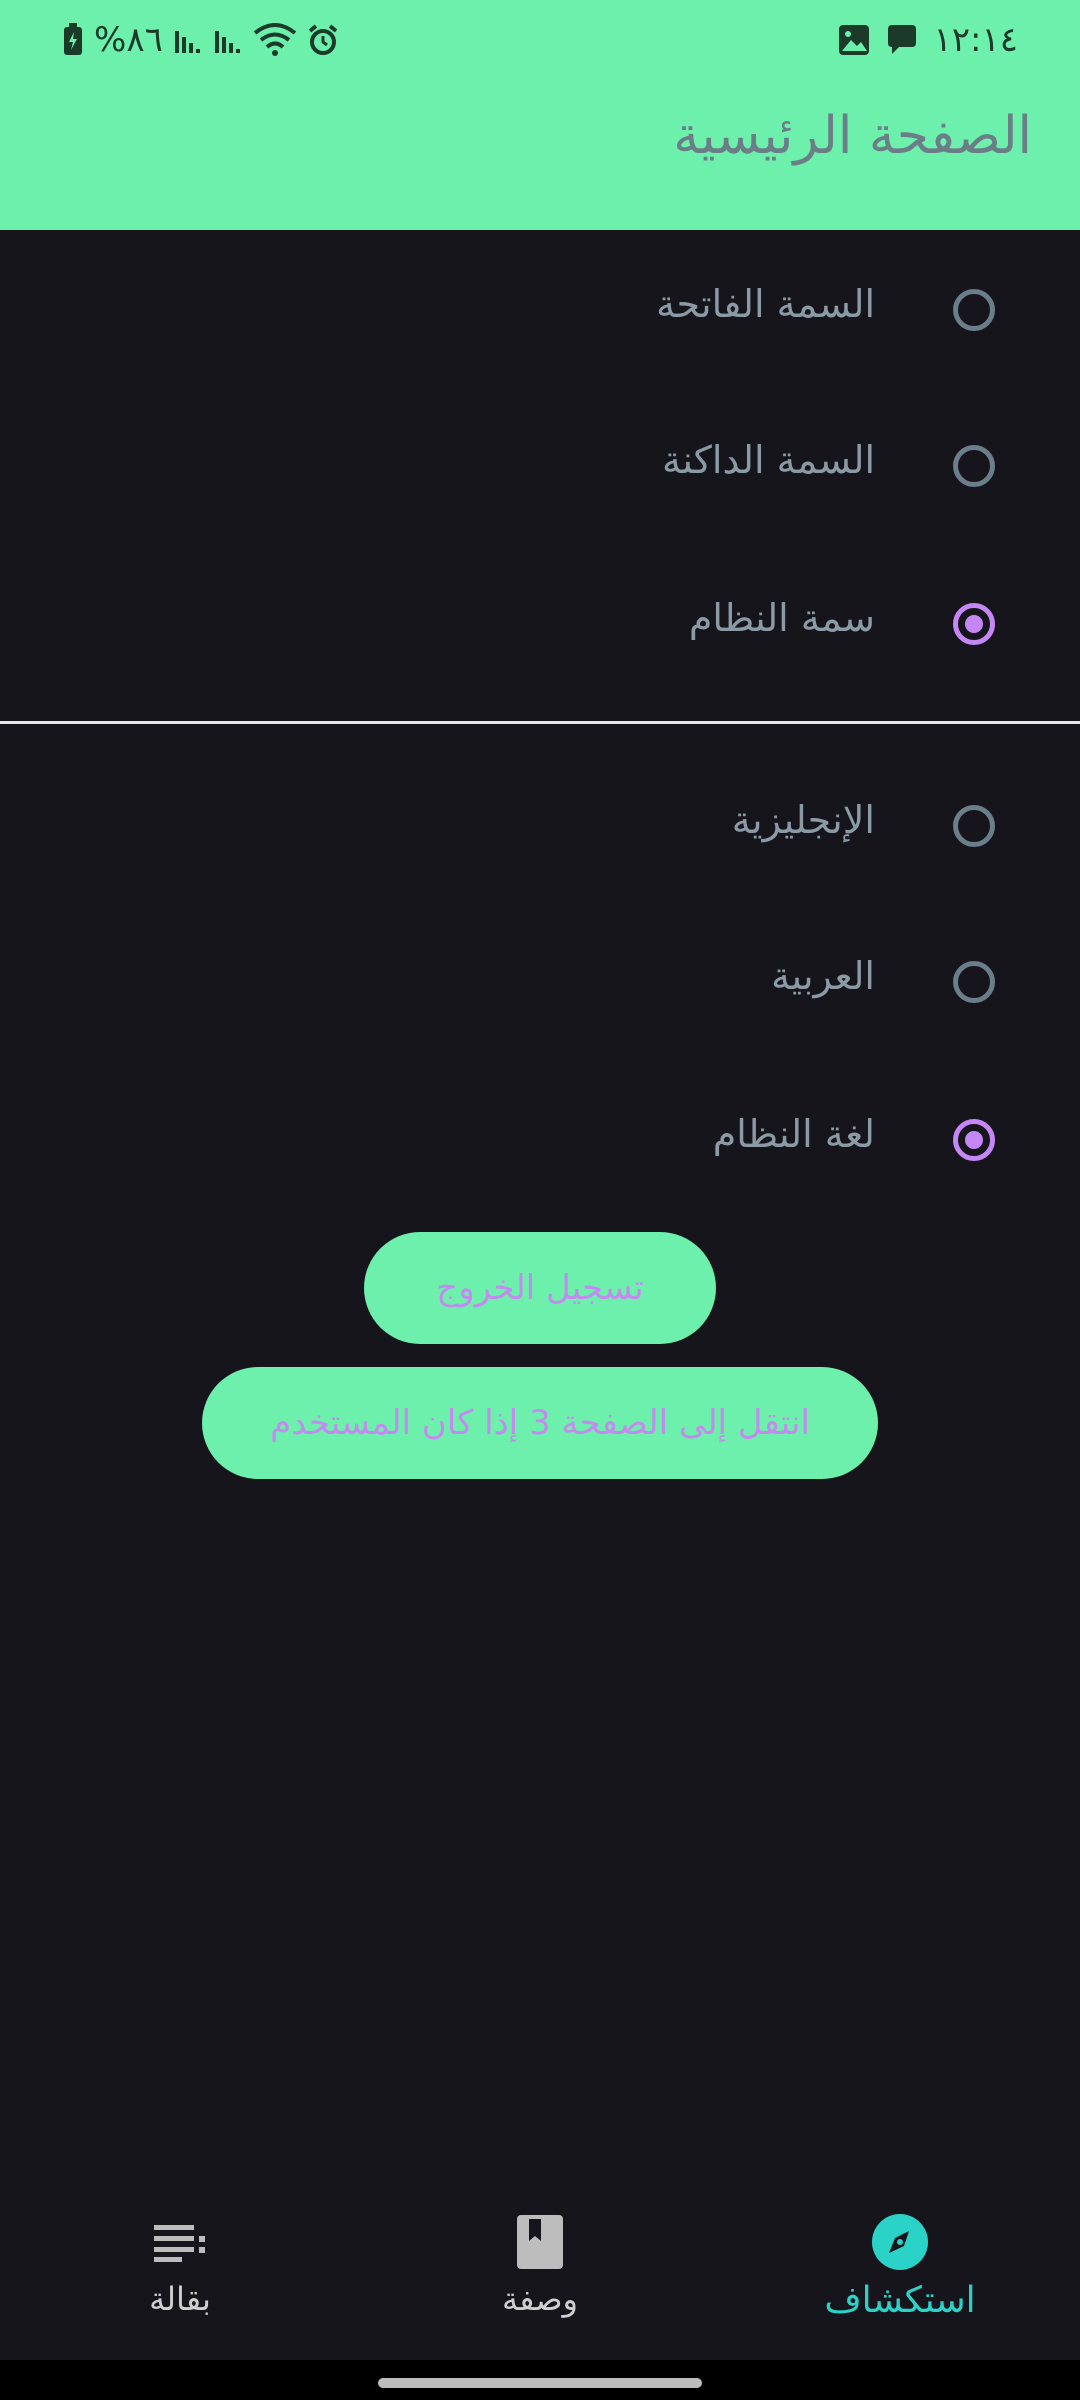 The image size is (1080, 2400). Describe the element at coordinates (974, 624) in the screenshot. I see `radio-system-theme` at that location.